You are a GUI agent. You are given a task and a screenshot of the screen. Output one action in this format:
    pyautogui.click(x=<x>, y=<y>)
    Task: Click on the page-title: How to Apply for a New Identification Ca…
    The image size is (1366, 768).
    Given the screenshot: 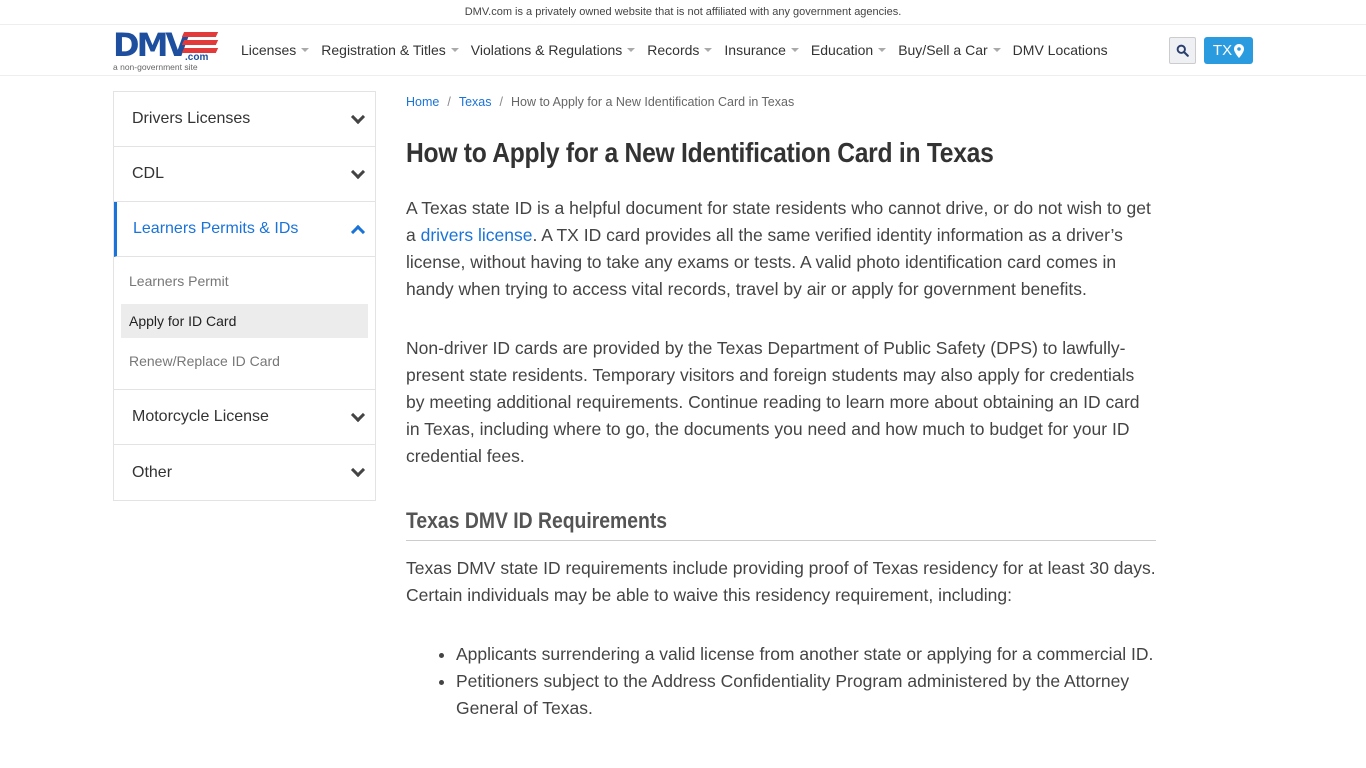 What is the action you would take?
    pyautogui.click(x=700, y=152)
    